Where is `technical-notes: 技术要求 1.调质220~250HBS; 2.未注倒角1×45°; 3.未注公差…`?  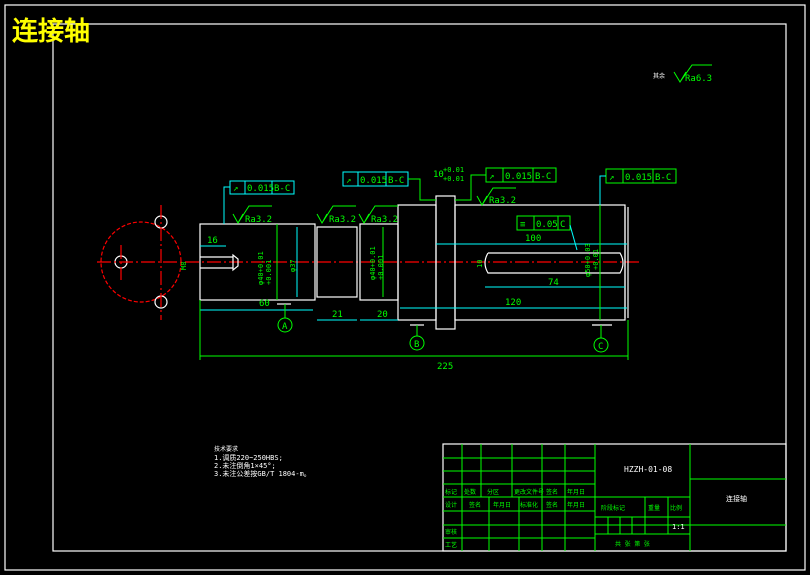 technical-notes: 技术要求 1.调质220~250HBS; 2.未注倒角1×45°; 3.未注公差… is located at coordinates (262, 461).